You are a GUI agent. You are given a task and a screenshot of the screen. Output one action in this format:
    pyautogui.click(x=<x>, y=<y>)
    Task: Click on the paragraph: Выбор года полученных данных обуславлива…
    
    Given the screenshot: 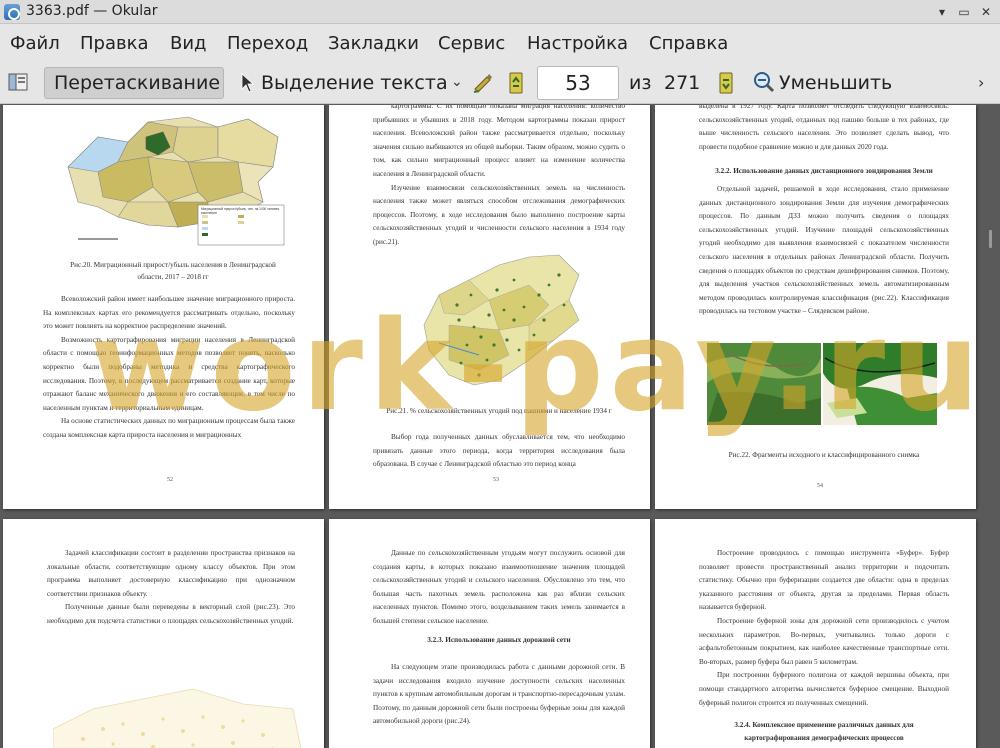 What is the action you would take?
    pyautogui.click(x=499, y=451)
    